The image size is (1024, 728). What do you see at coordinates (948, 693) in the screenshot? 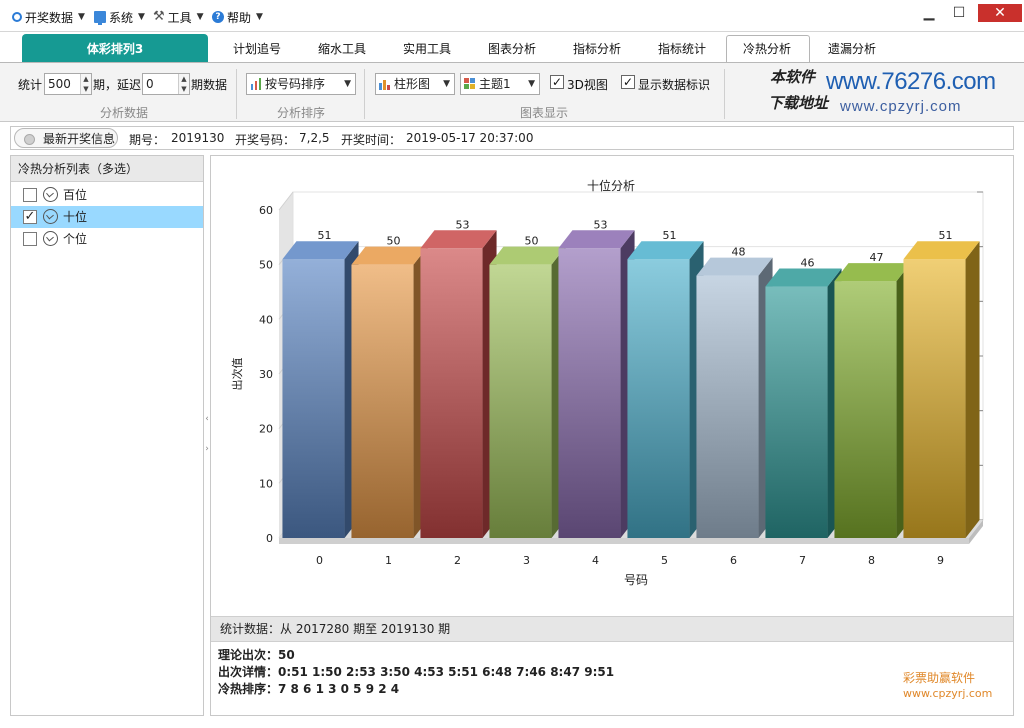
I see `brand-url: www.cpzyrj.com` at bounding box center [948, 693].